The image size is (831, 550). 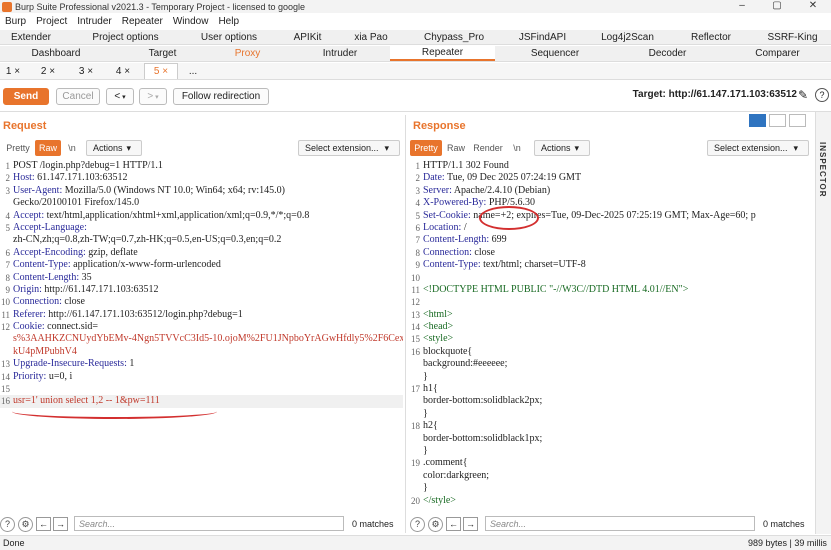 I want to click on tab-sequencer: Sequencer, so click(x=555, y=53).